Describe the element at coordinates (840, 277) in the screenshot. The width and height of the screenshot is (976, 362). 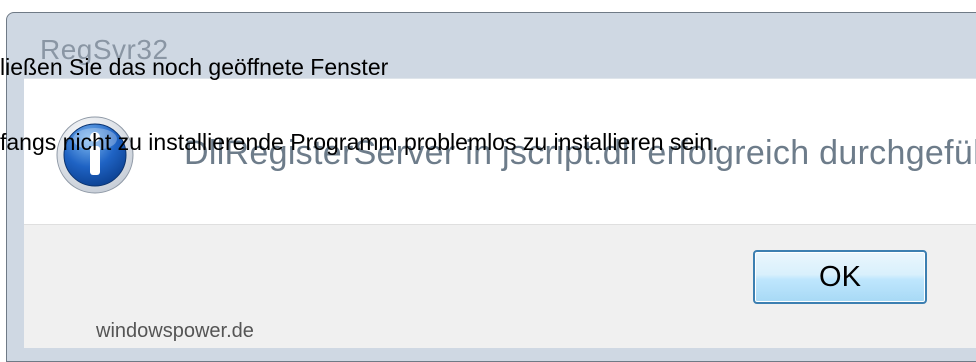
I see `ok-button: OK` at that location.